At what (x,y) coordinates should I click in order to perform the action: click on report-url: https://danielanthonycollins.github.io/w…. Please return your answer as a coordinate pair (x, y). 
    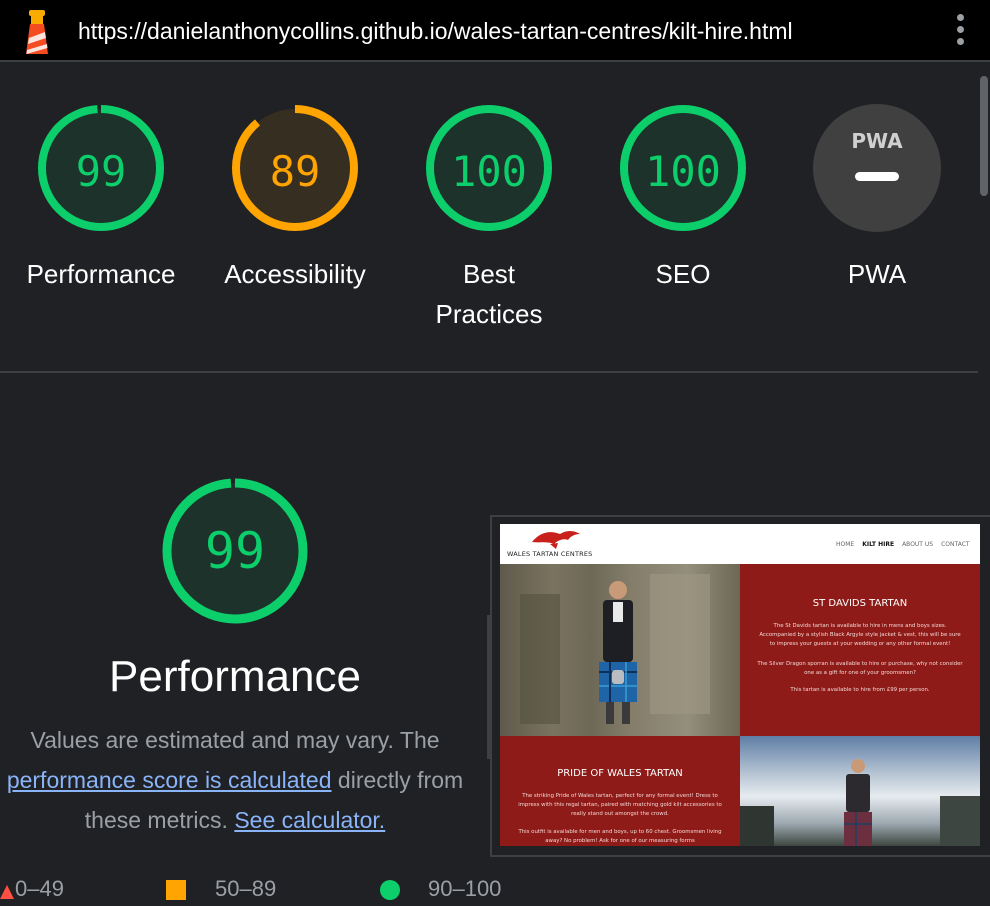
    Looking at the image, I should click on (435, 31).